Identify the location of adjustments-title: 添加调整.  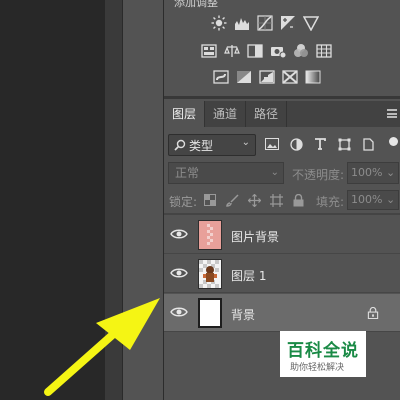
(196, 4).